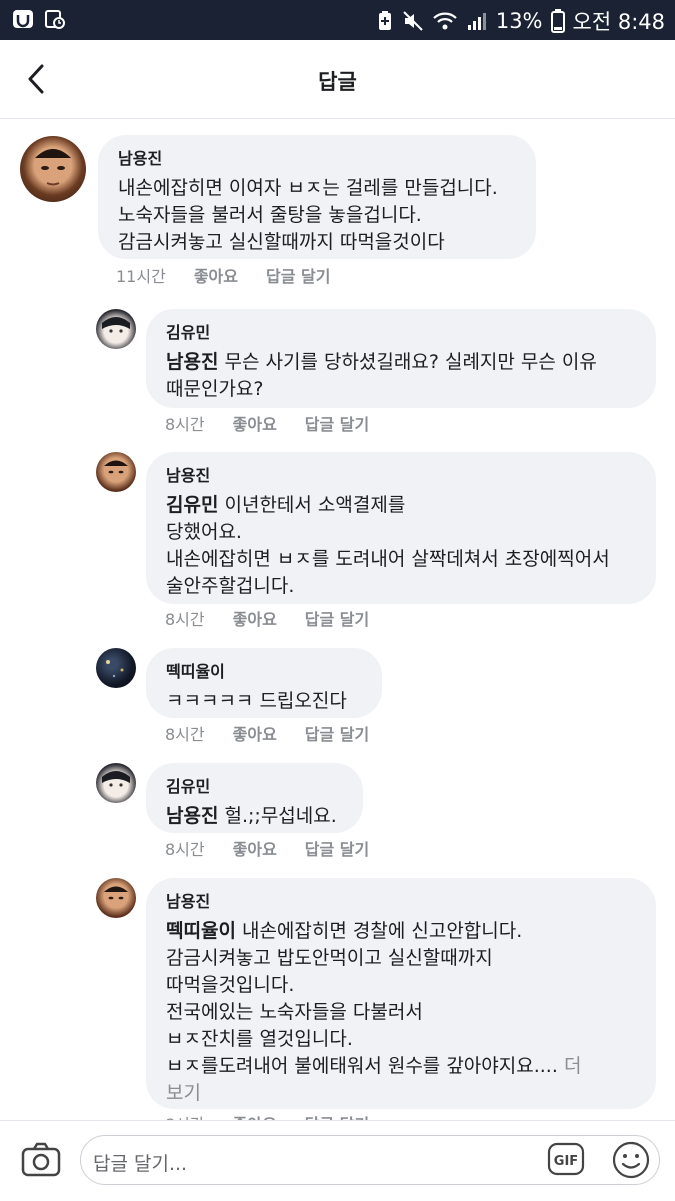 This screenshot has width=675, height=1201. What do you see at coordinates (259, 1039) in the screenshot?
I see `comment-text: ㅂㅈ잔치를 열것입니다.` at bounding box center [259, 1039].